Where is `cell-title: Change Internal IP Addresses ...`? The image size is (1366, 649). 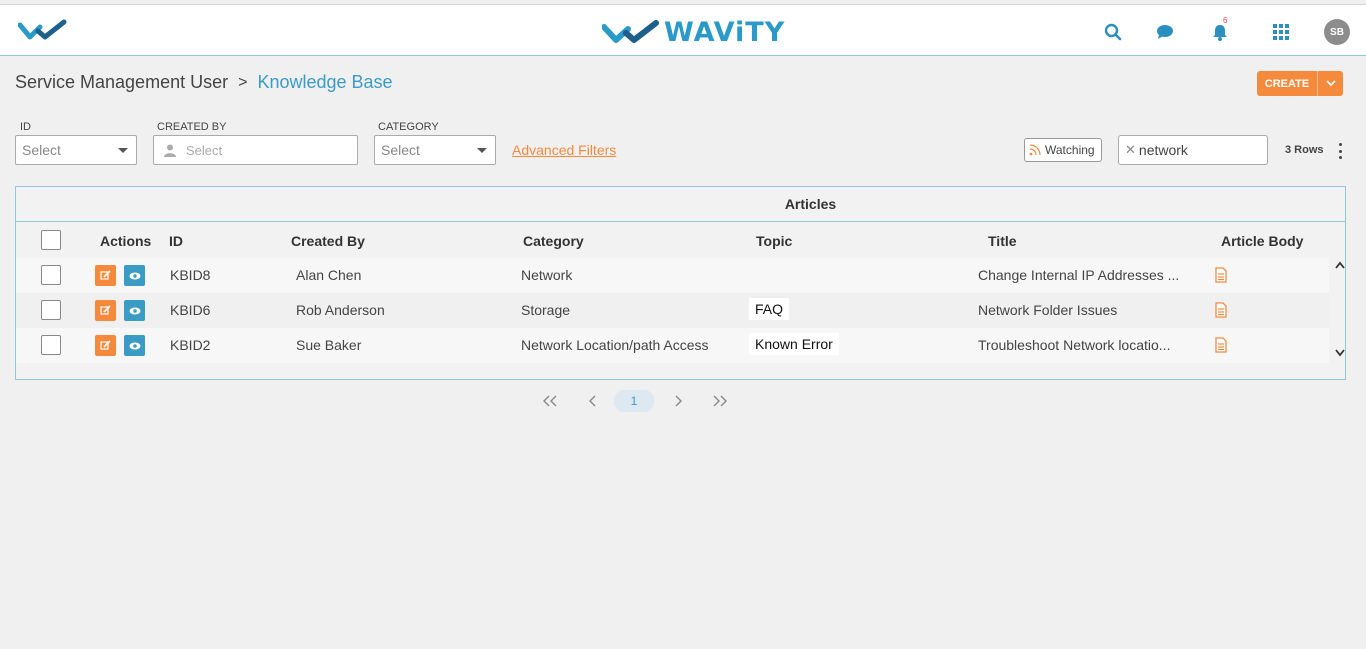
cell-title: Change Internal IP Addresses ... is located at coordinates (1079, 275).